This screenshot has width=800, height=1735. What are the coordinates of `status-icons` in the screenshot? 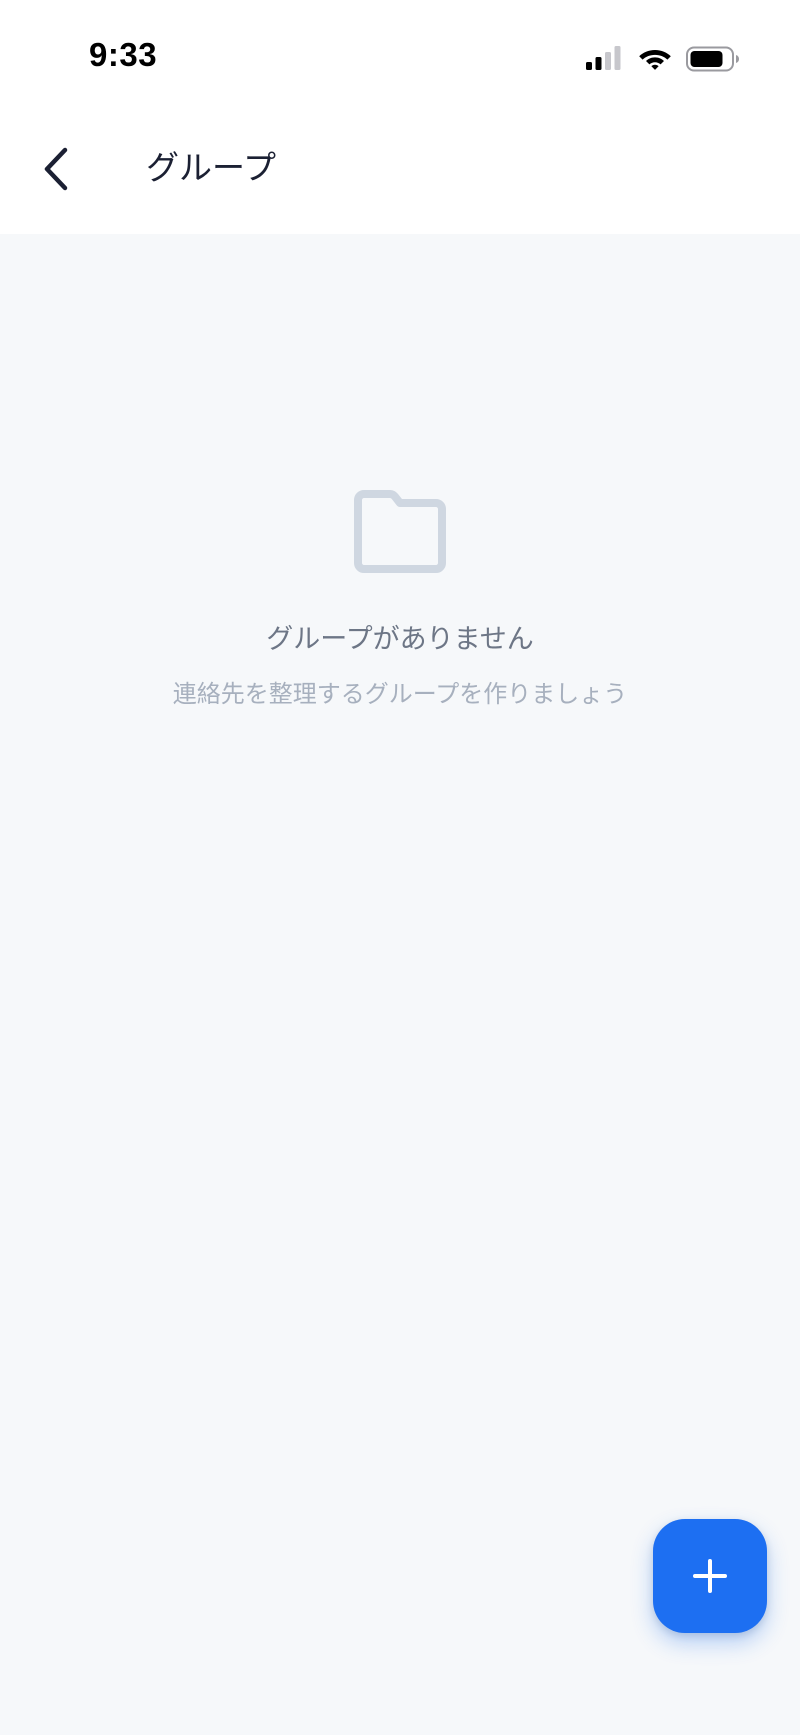 It's located at (663, 59).